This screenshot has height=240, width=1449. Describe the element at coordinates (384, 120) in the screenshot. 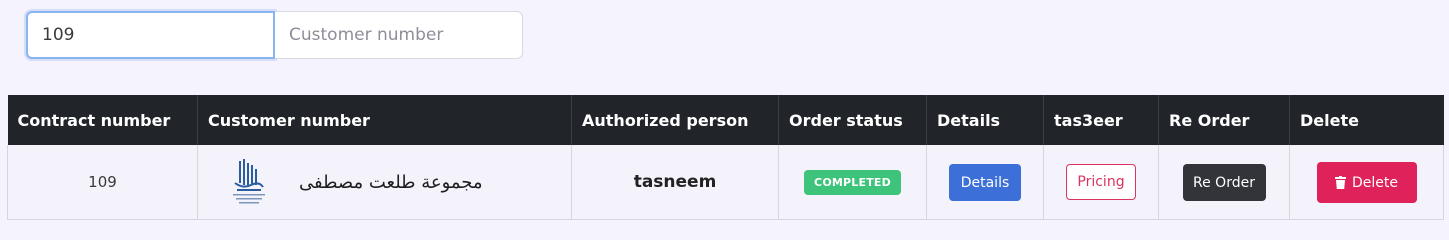

I see `header-customer-number: Customer number` at that location.